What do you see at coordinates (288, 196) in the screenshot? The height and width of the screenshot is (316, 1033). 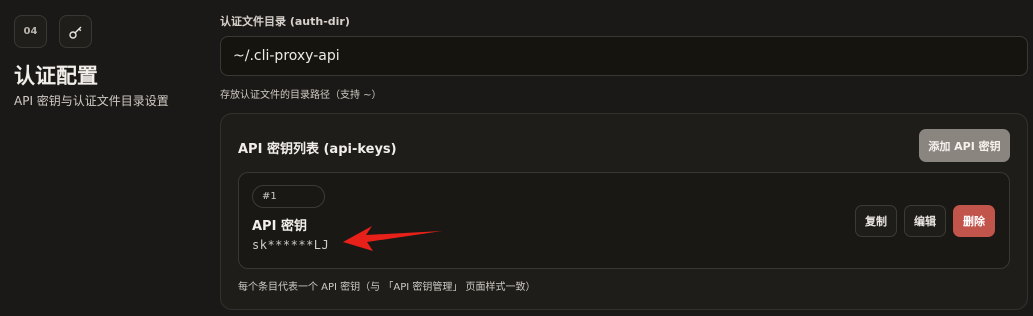 I see `api-key-index: #1` at bounding box center [288, 196].